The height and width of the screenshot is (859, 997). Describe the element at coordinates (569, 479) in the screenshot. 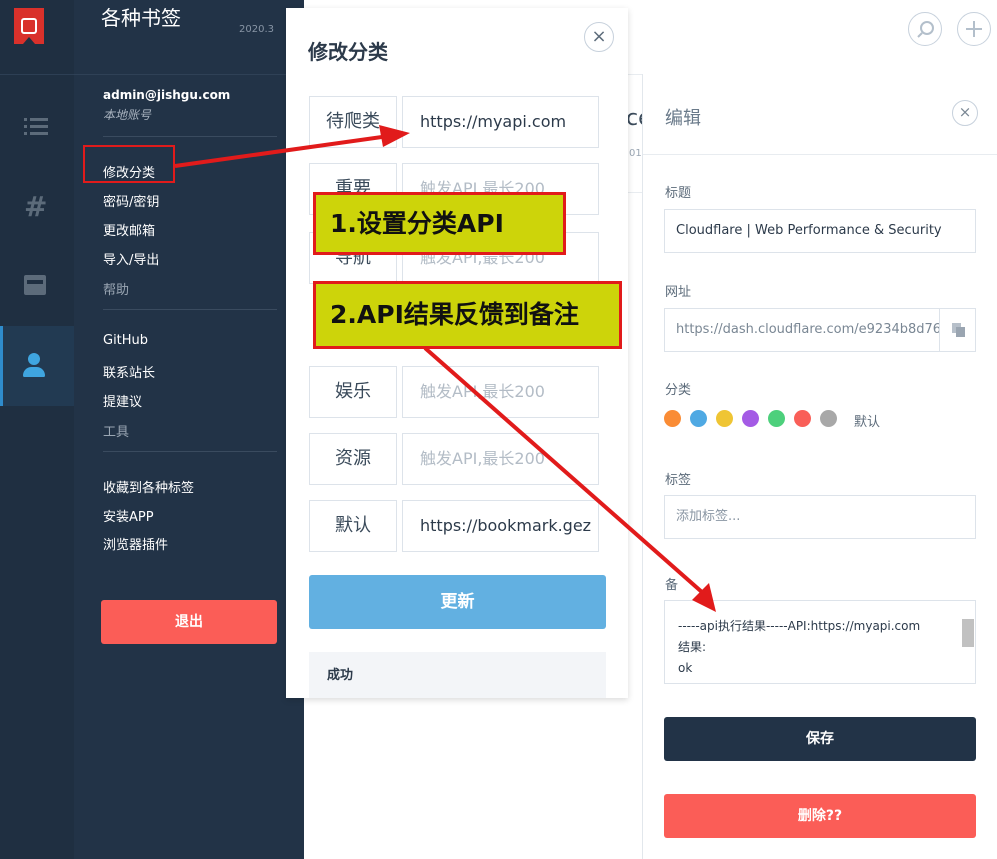

I see `arrow-to-notes` at that location.